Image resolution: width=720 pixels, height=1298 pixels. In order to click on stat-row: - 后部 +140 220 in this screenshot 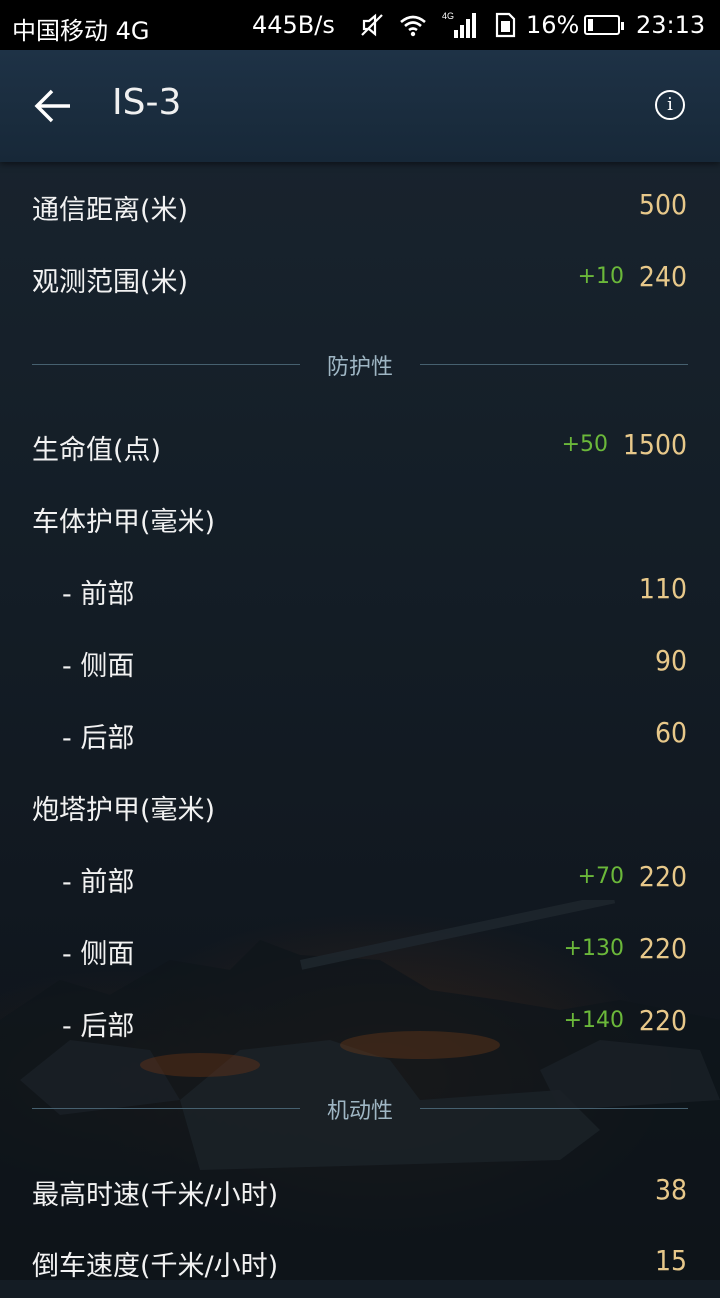, I will do `click(360, 1022)`.